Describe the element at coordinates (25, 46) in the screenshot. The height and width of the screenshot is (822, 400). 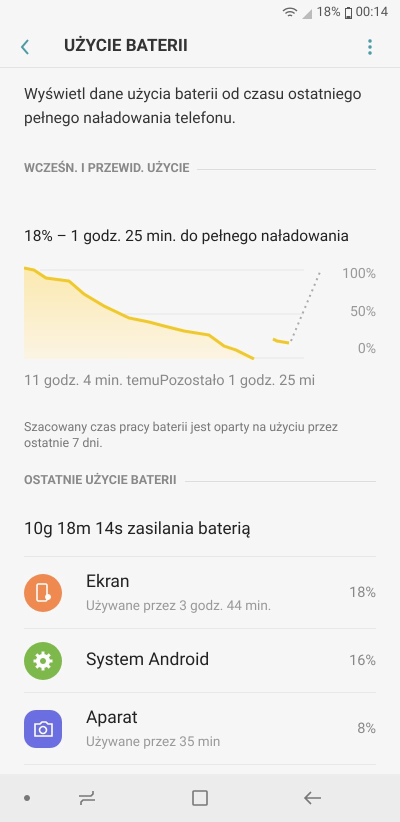
I see `back-icon` at that location.